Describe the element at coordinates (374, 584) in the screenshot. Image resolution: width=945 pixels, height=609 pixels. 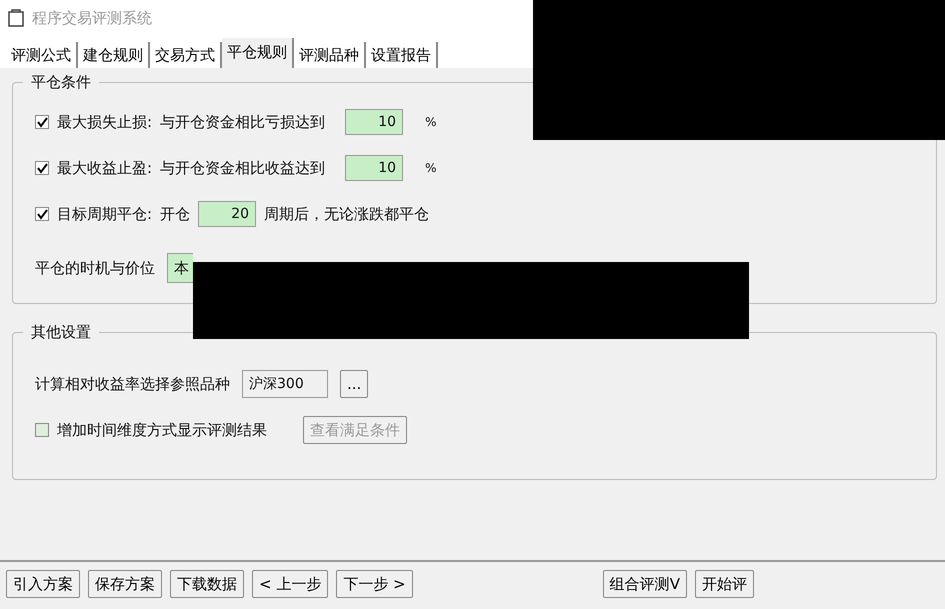
I see `footer-button: 下一步 >` at that location.